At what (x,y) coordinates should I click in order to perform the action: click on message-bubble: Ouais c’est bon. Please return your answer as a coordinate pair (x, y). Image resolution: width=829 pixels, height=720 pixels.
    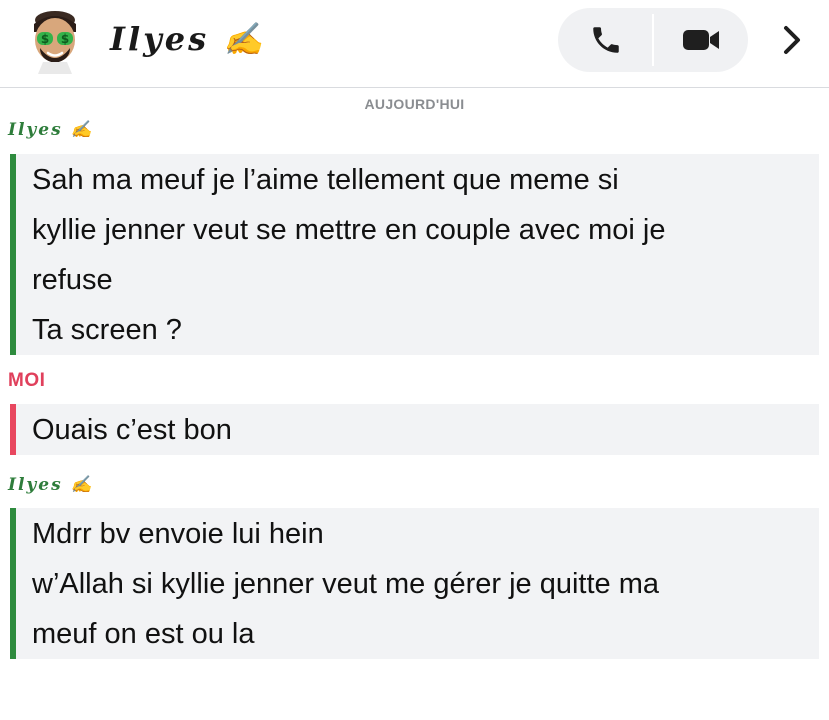
    Looking at the image, I should click on (414, 429).